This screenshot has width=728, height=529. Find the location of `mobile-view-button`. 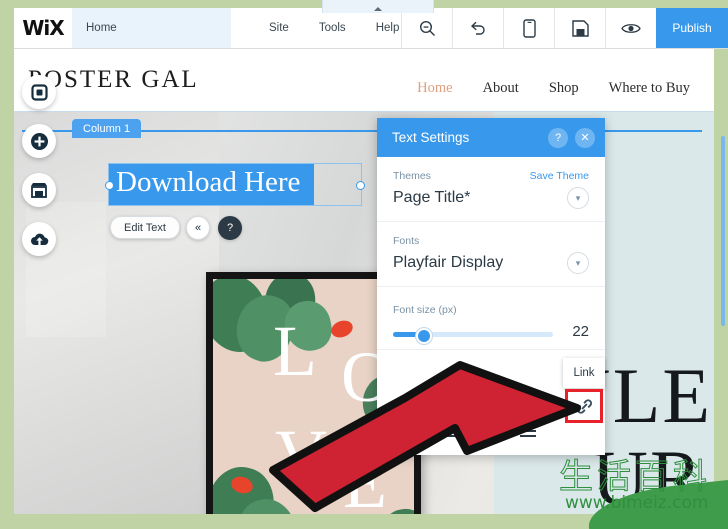

mobile-view-button is located at coordinates (528, 28).